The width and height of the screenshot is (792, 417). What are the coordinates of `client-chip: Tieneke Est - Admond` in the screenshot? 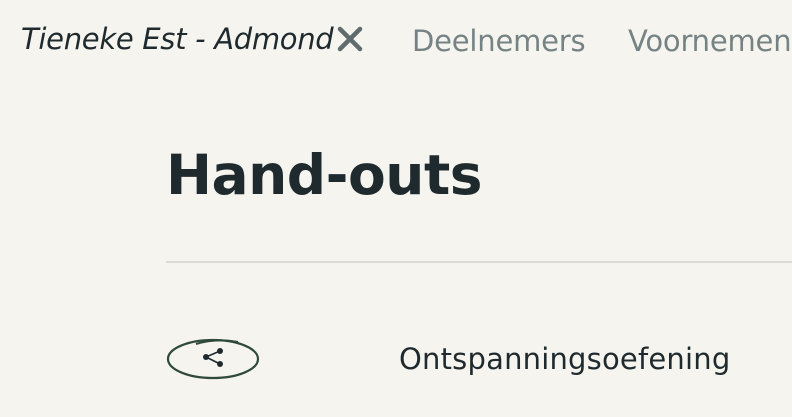 It's located at (193, 39).